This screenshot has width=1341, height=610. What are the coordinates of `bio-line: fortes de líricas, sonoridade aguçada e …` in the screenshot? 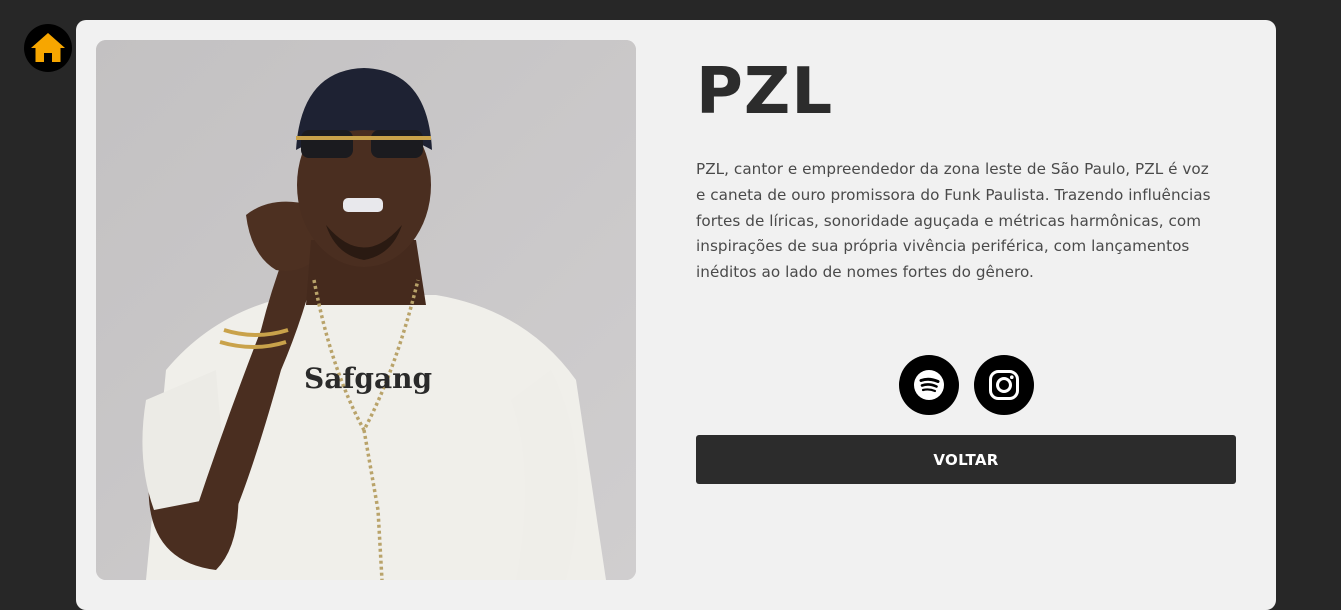 It's located at (949, 220).